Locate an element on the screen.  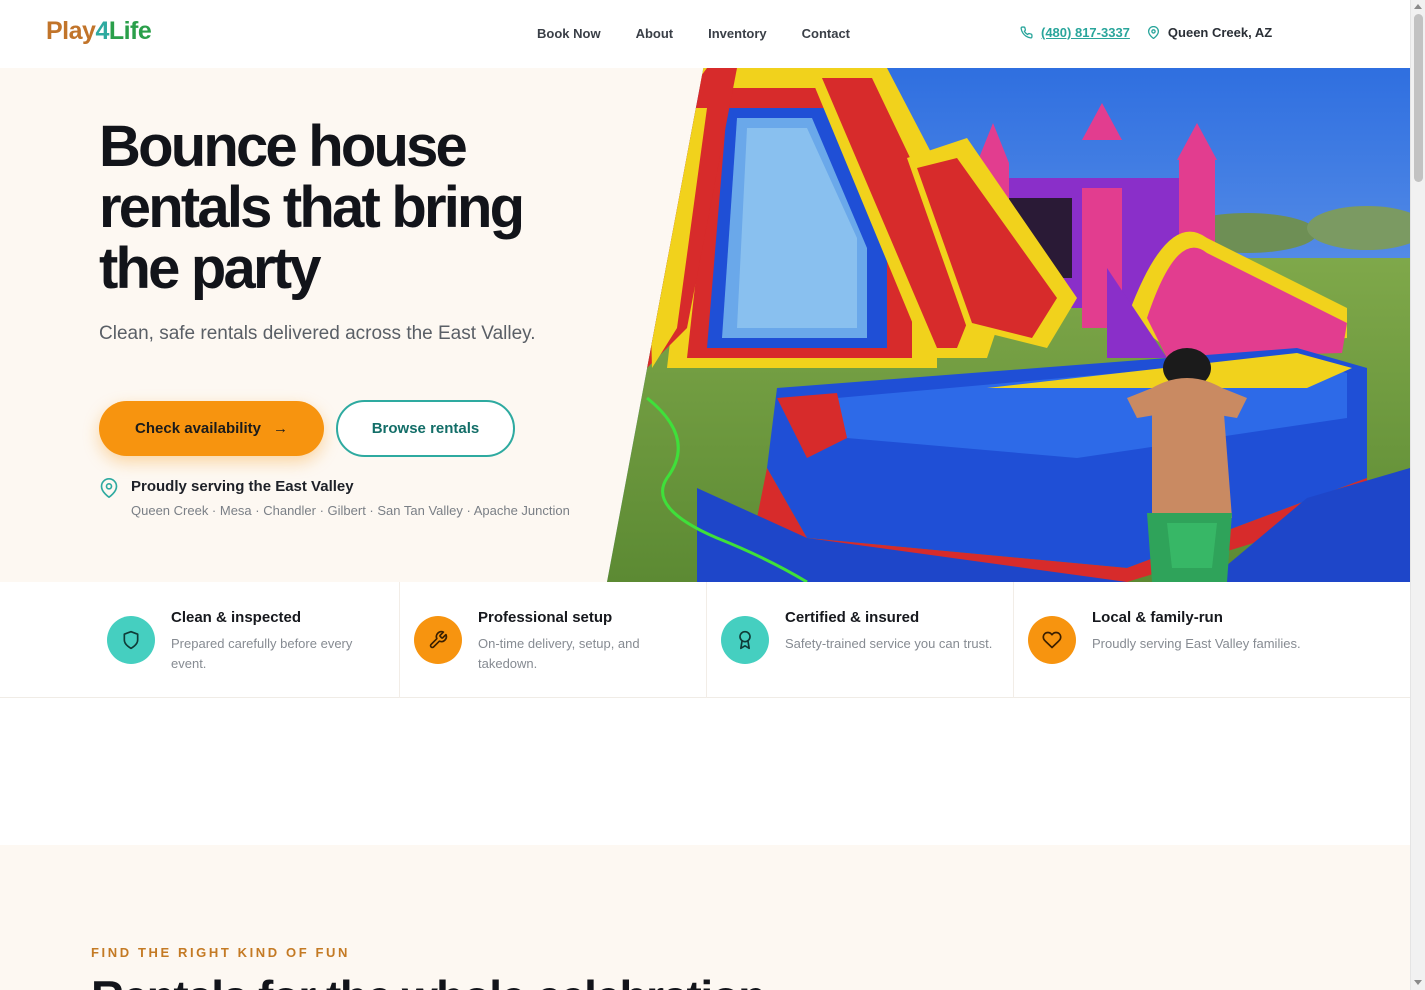
phone-icon is located at coordinates (1026, 32).